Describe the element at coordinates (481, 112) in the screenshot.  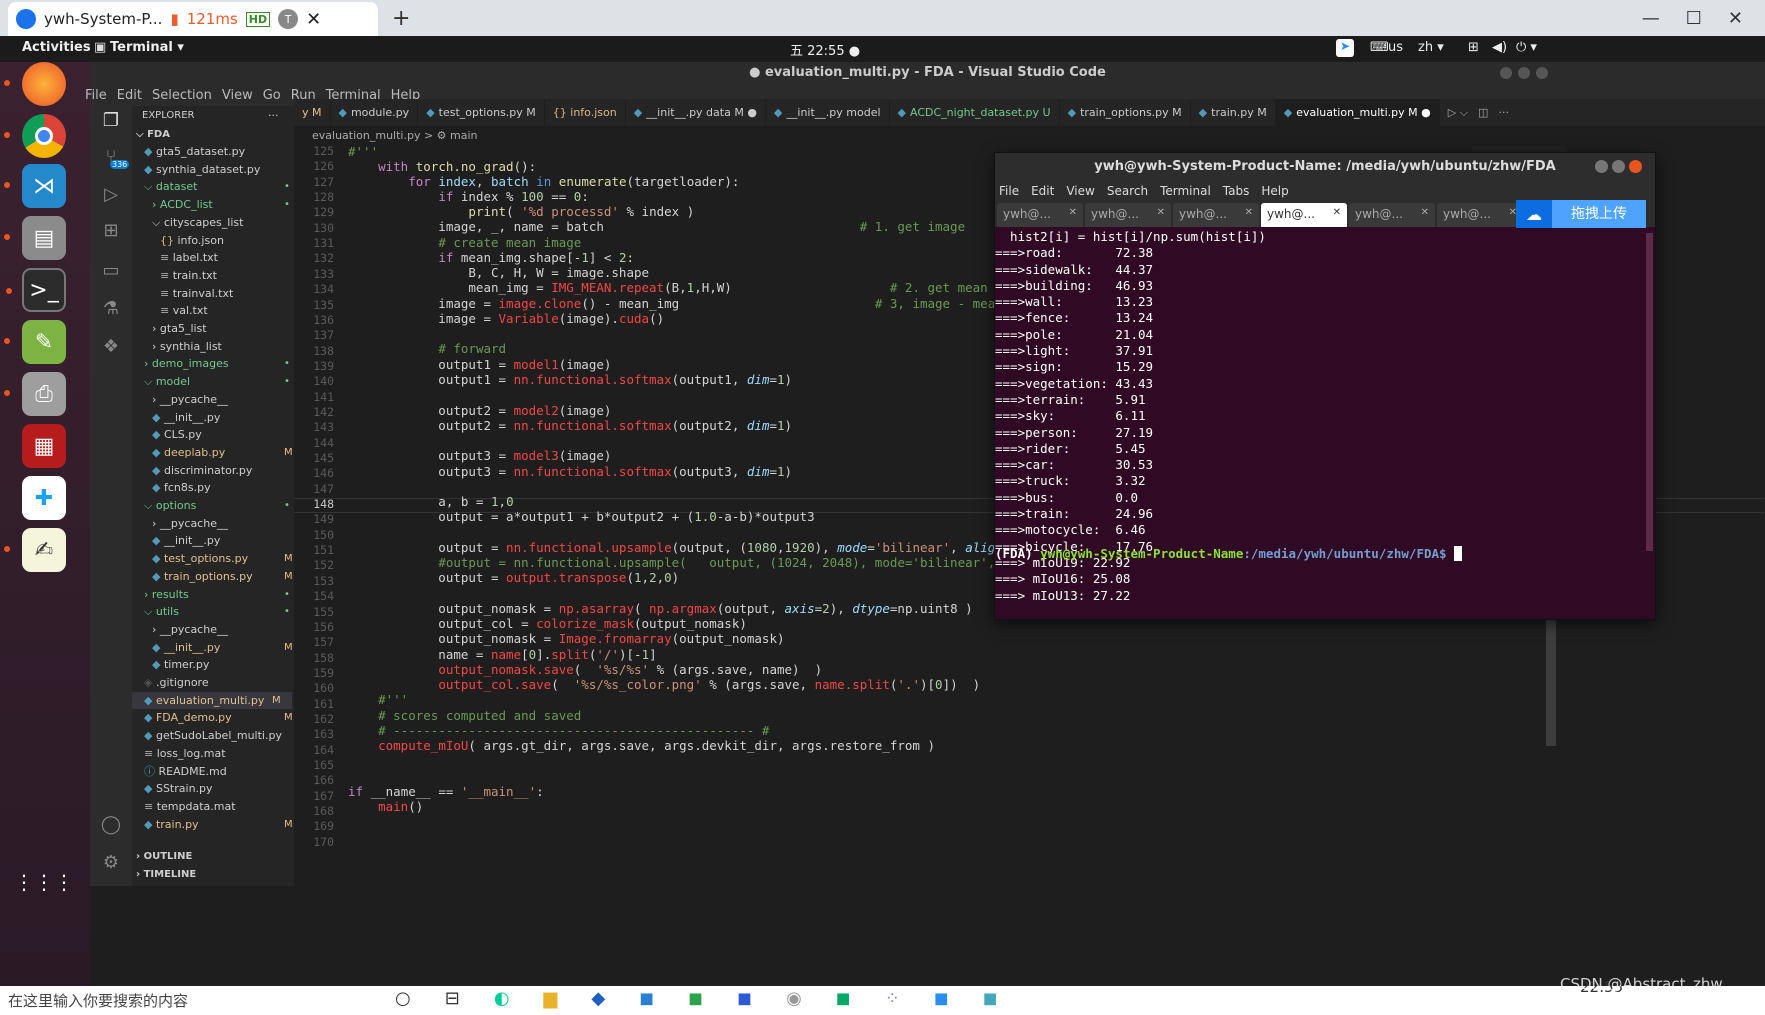
I see `tab-test-options: ◆ test_options.py M` at that location.